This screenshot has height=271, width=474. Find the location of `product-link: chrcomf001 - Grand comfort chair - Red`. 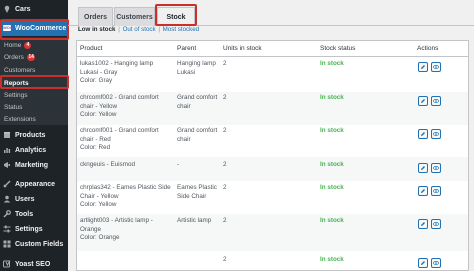

product-link: chrcomf001 - Grand comfort chair - Red is located at coordinates (119, 135).